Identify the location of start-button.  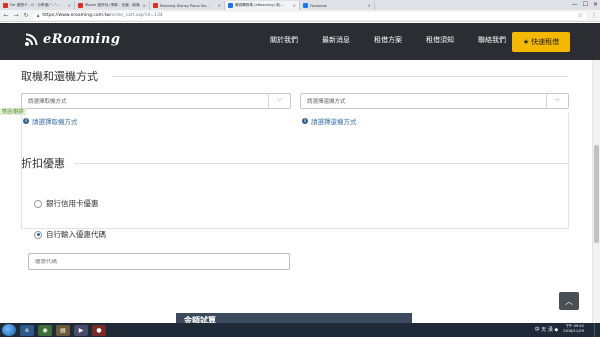
(9, 330).